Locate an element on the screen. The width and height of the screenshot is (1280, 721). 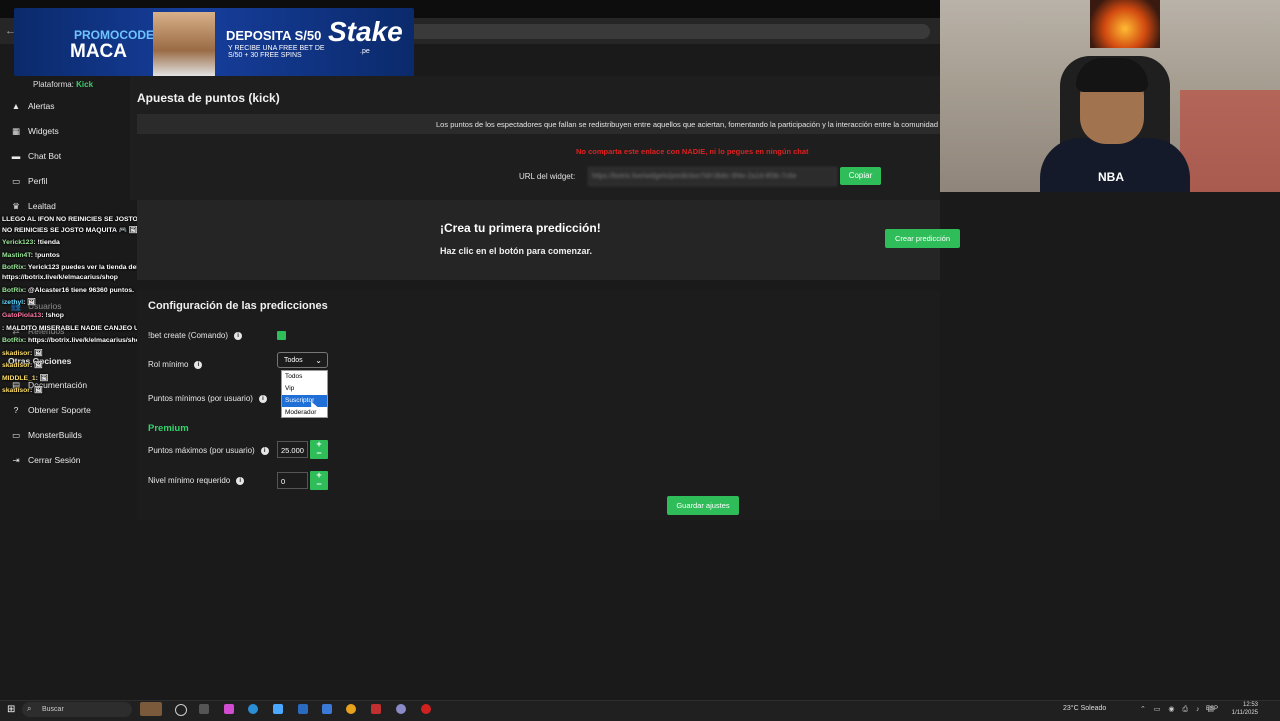
sidebar-item-perfil: ▭ Perfil is located at coordinates (28, 183).